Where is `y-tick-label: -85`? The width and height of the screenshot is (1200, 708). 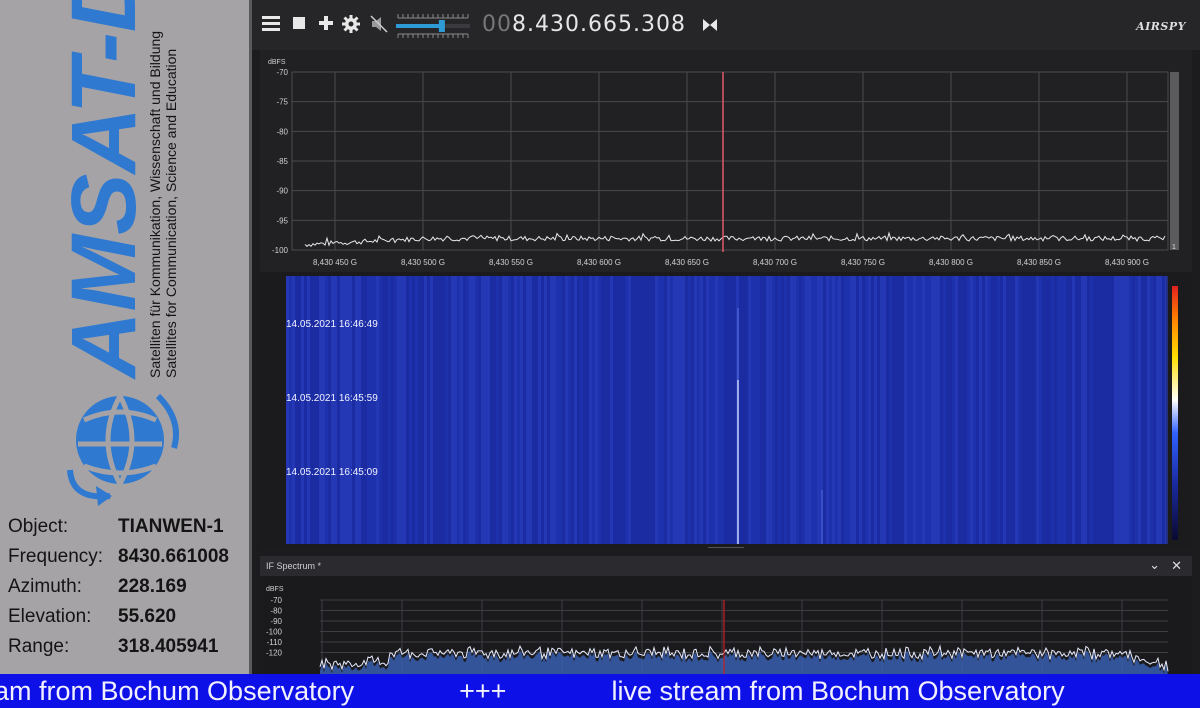 y-tick-label: -85 is located at coordinates (282, 161).